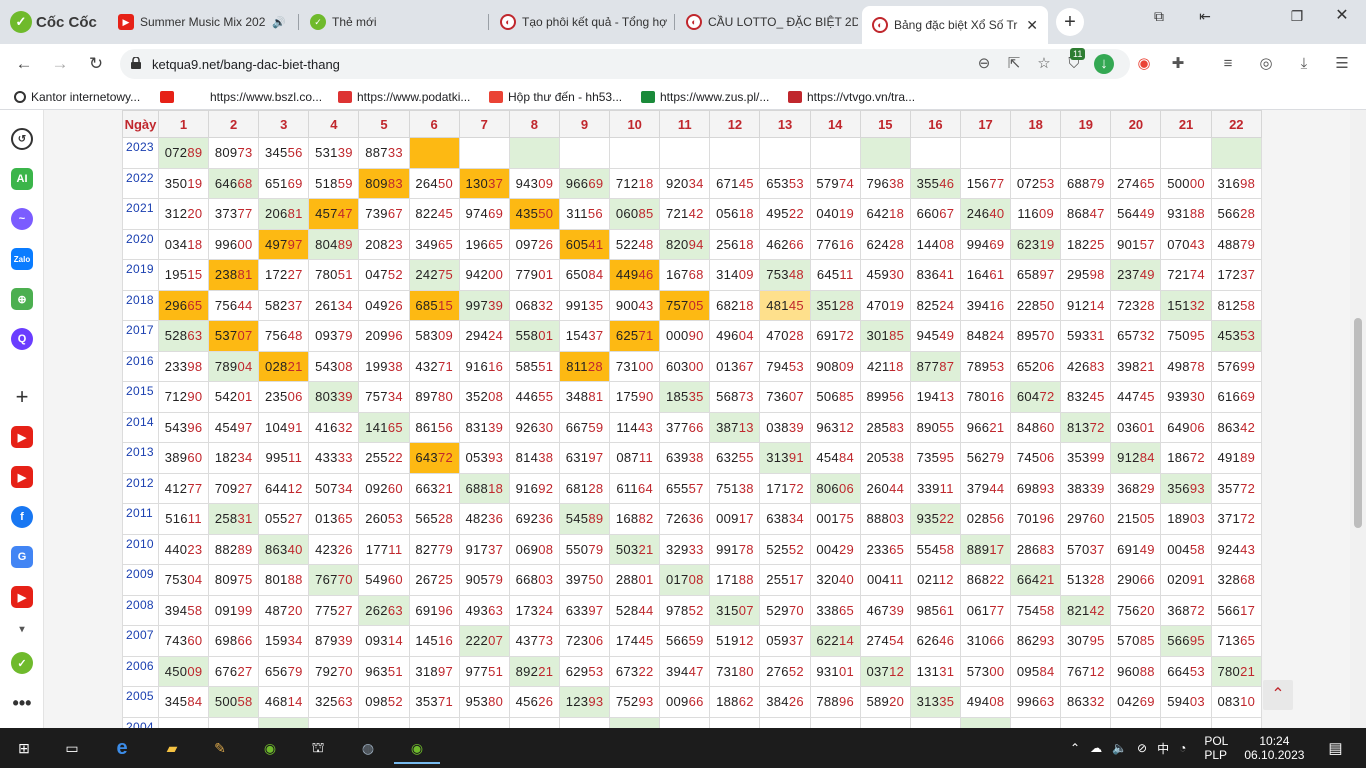 The height and width of the screenshot is (768, 1366). Describe the element at coordinates (284, 722) in the screenshot. I see `prize-cell` at that location.